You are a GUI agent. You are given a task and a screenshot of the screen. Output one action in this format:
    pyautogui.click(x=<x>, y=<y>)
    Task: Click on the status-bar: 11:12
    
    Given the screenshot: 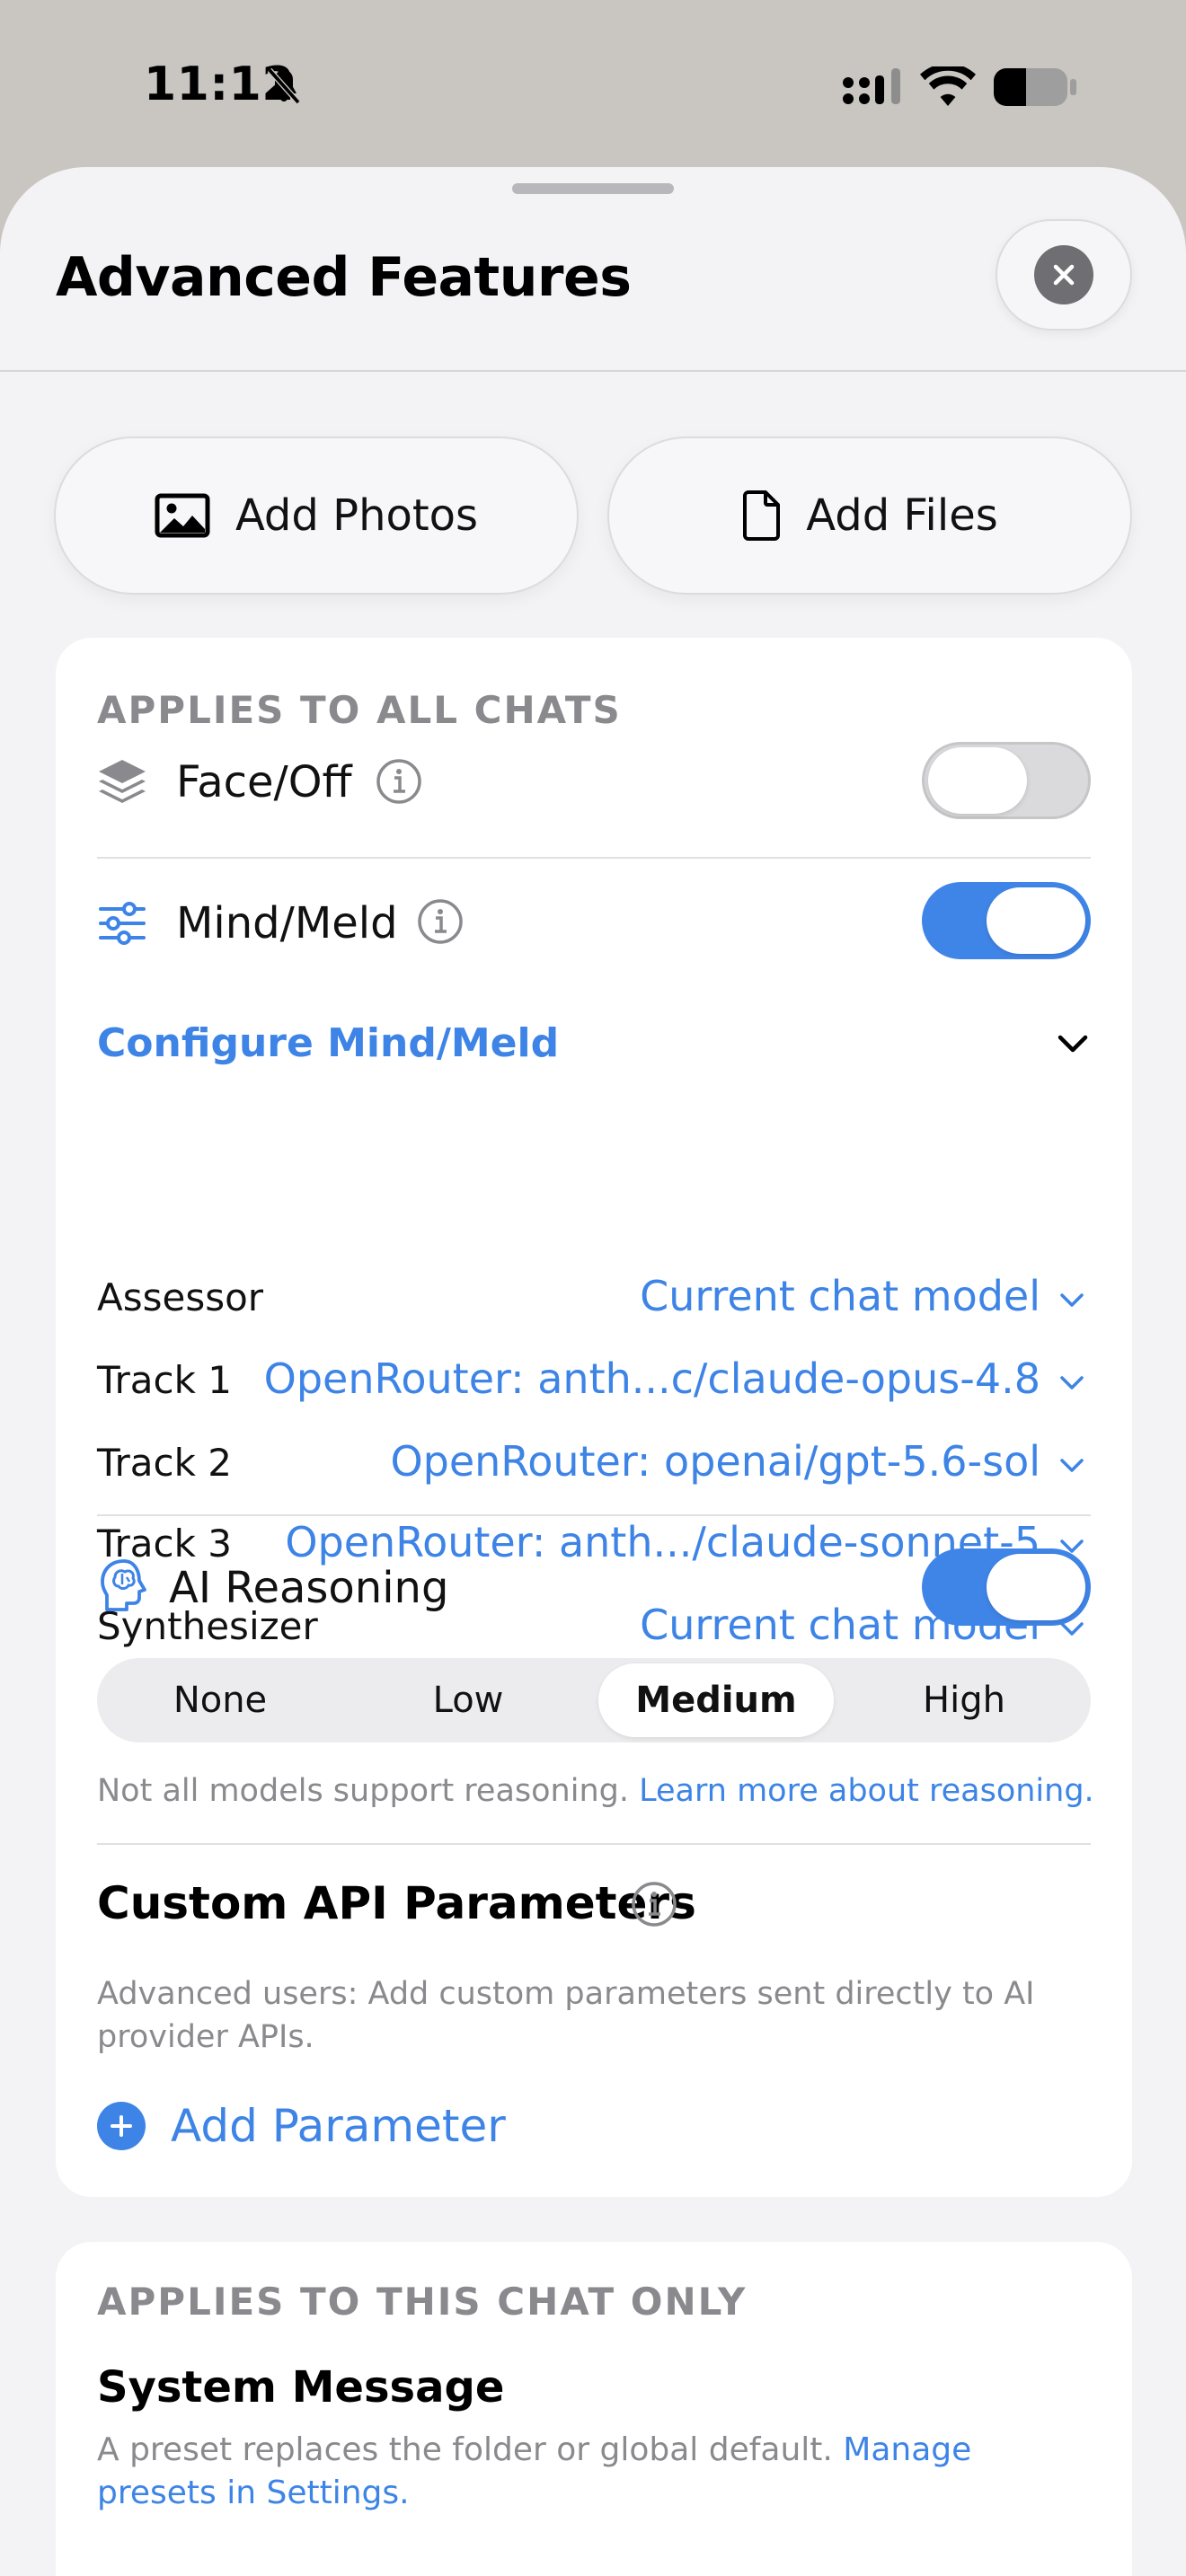 What is the action you would take?
    pyautogui.click(x=593, y=85)
    